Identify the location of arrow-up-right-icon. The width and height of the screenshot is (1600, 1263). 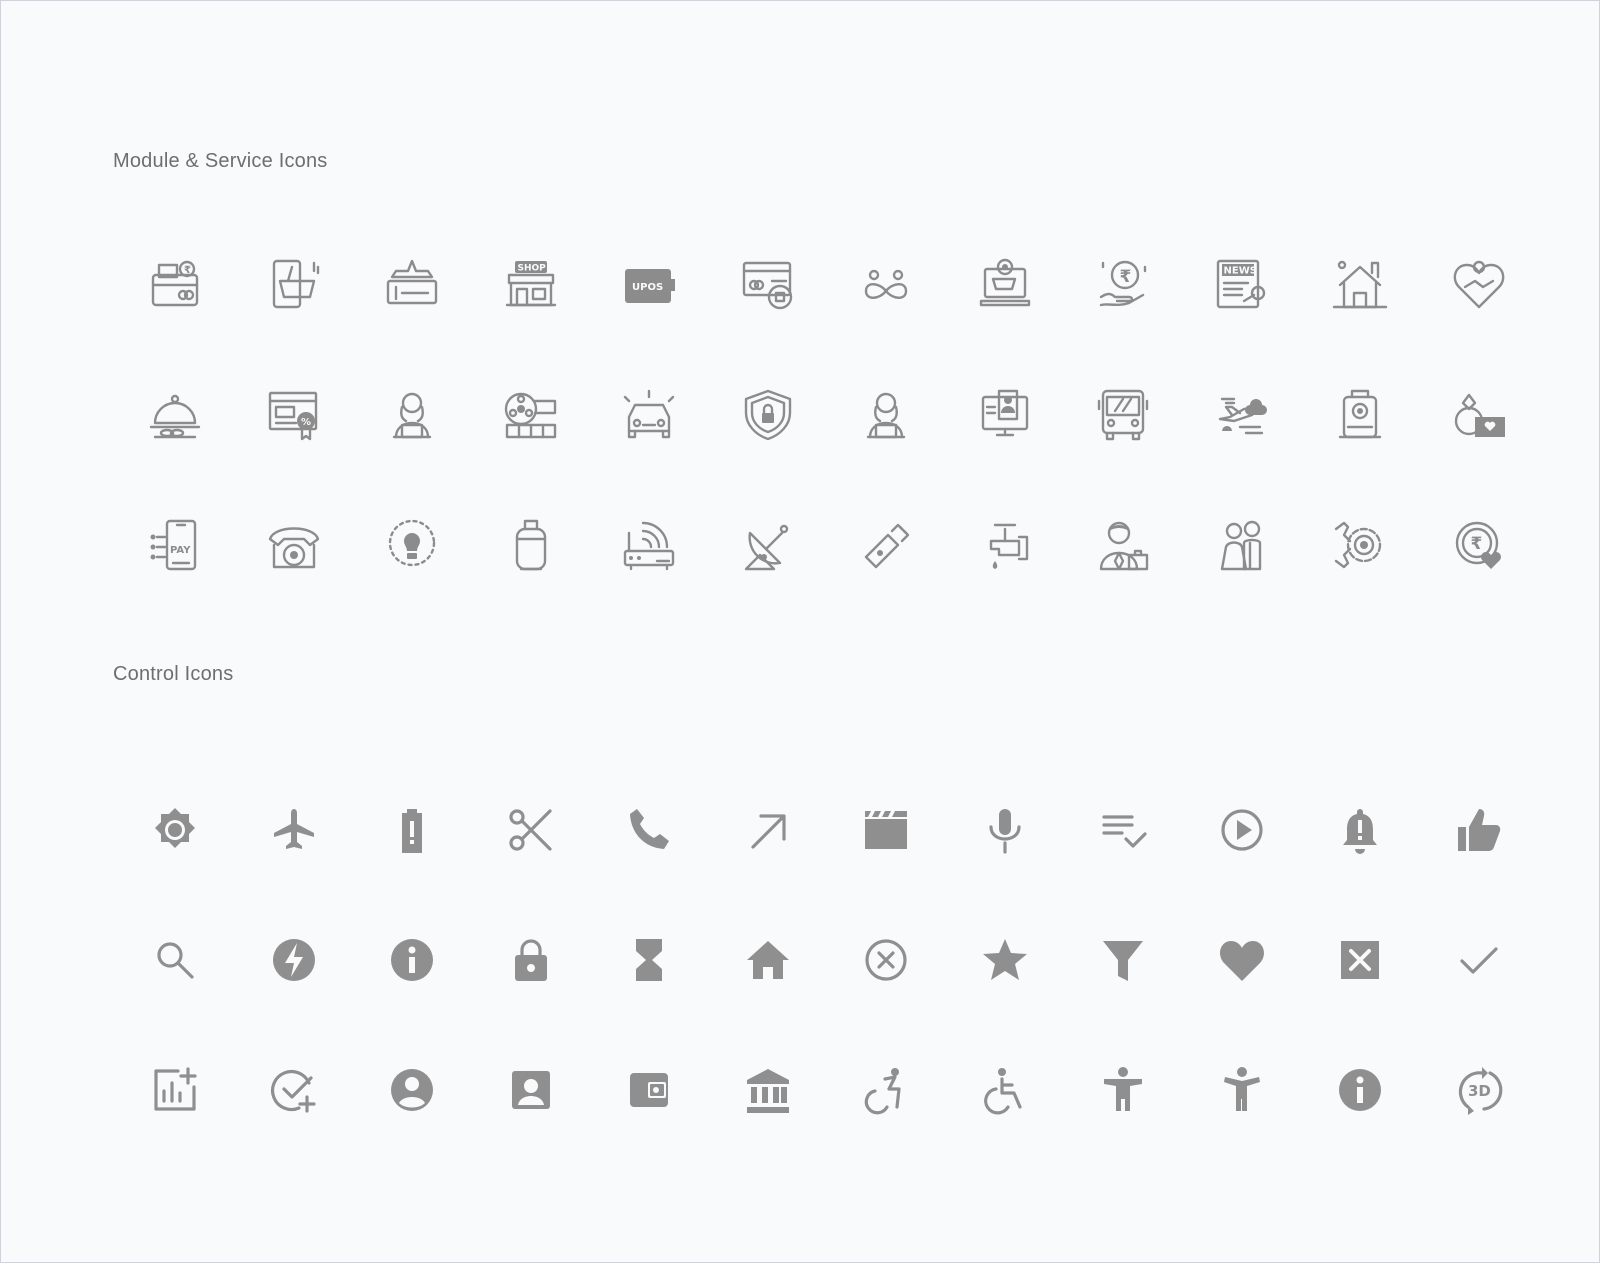
(768, 830).